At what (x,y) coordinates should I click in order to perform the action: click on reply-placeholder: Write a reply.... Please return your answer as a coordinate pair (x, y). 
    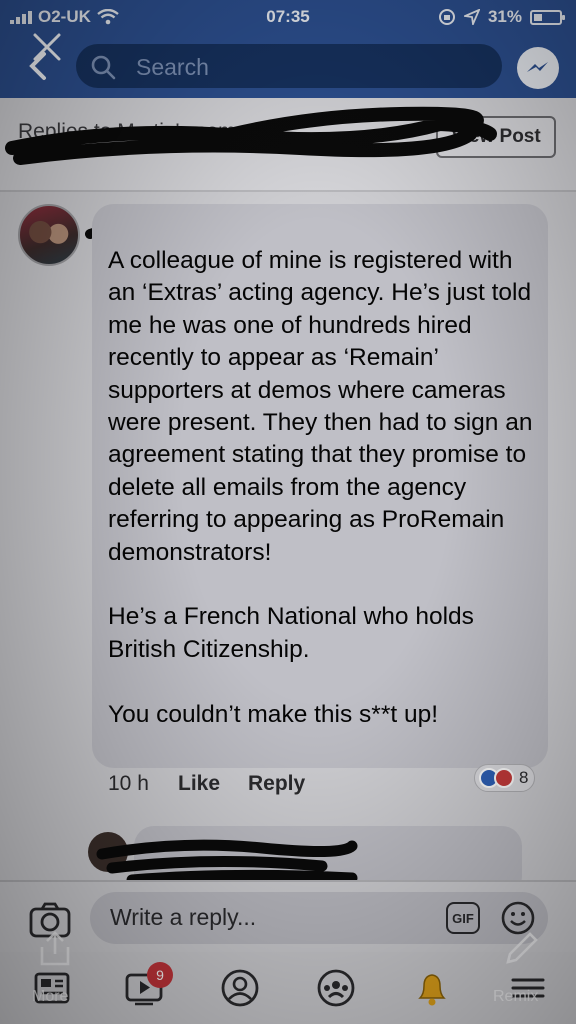
    Looking at the image, I should click on (183, 917).